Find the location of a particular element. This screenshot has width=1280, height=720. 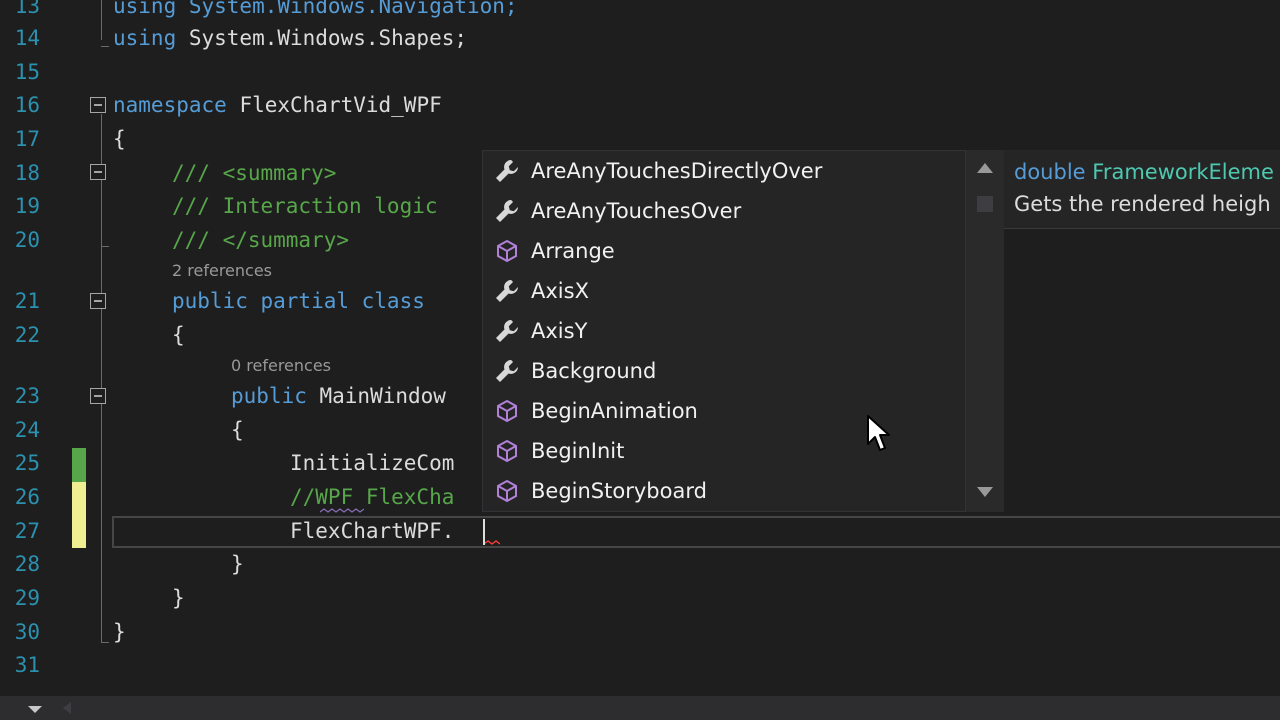

code-line: using System.Windows.Shapes; is located at coordinates (290, 38).